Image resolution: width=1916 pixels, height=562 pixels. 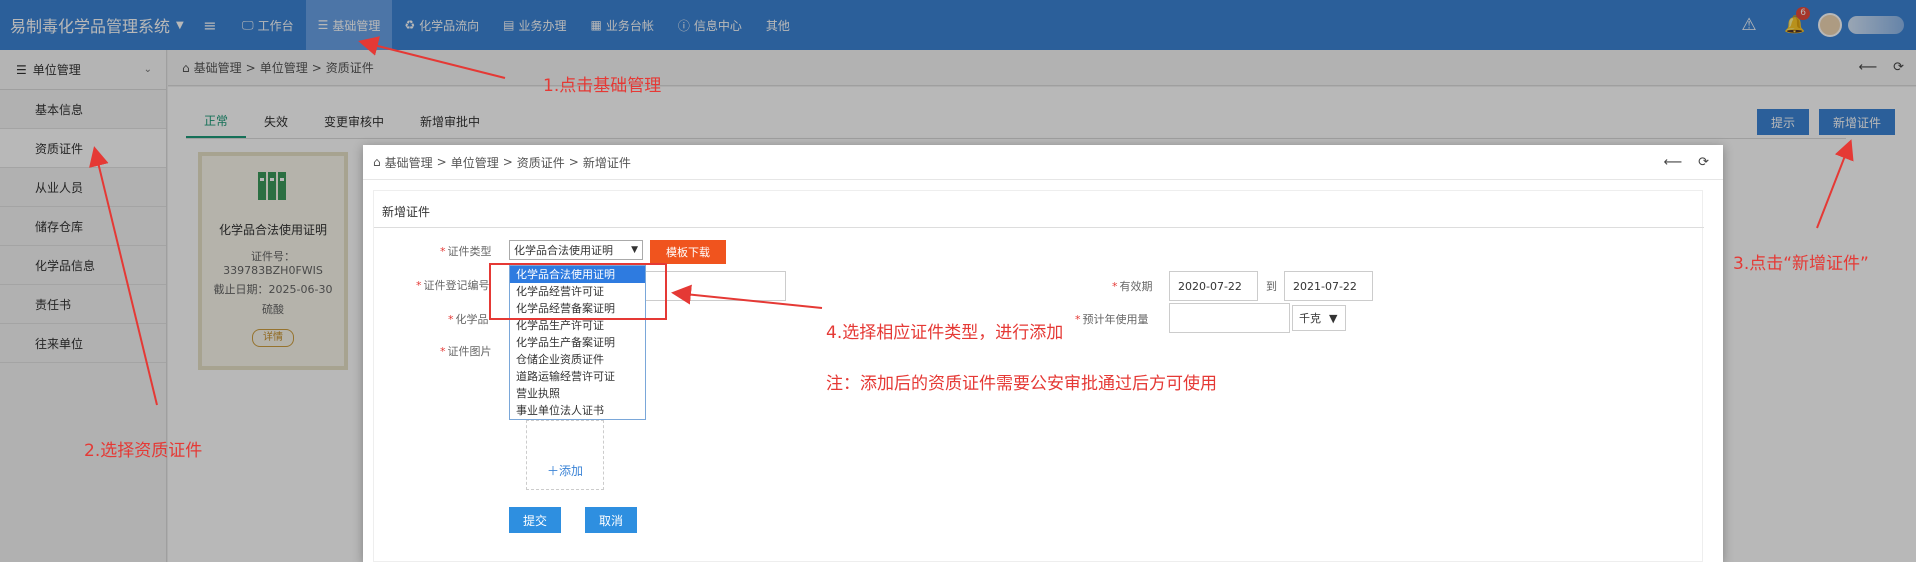 What do you see at coordinates (1039, 227) in the screenshot?
I see `panel-divider` at bounding box center [1039, 227].